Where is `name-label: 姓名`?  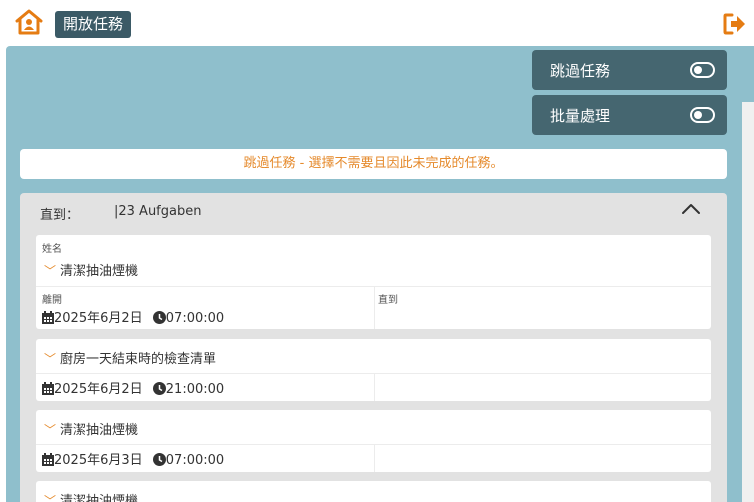 name-label: 姓名 is located at coordinates (52, 249).